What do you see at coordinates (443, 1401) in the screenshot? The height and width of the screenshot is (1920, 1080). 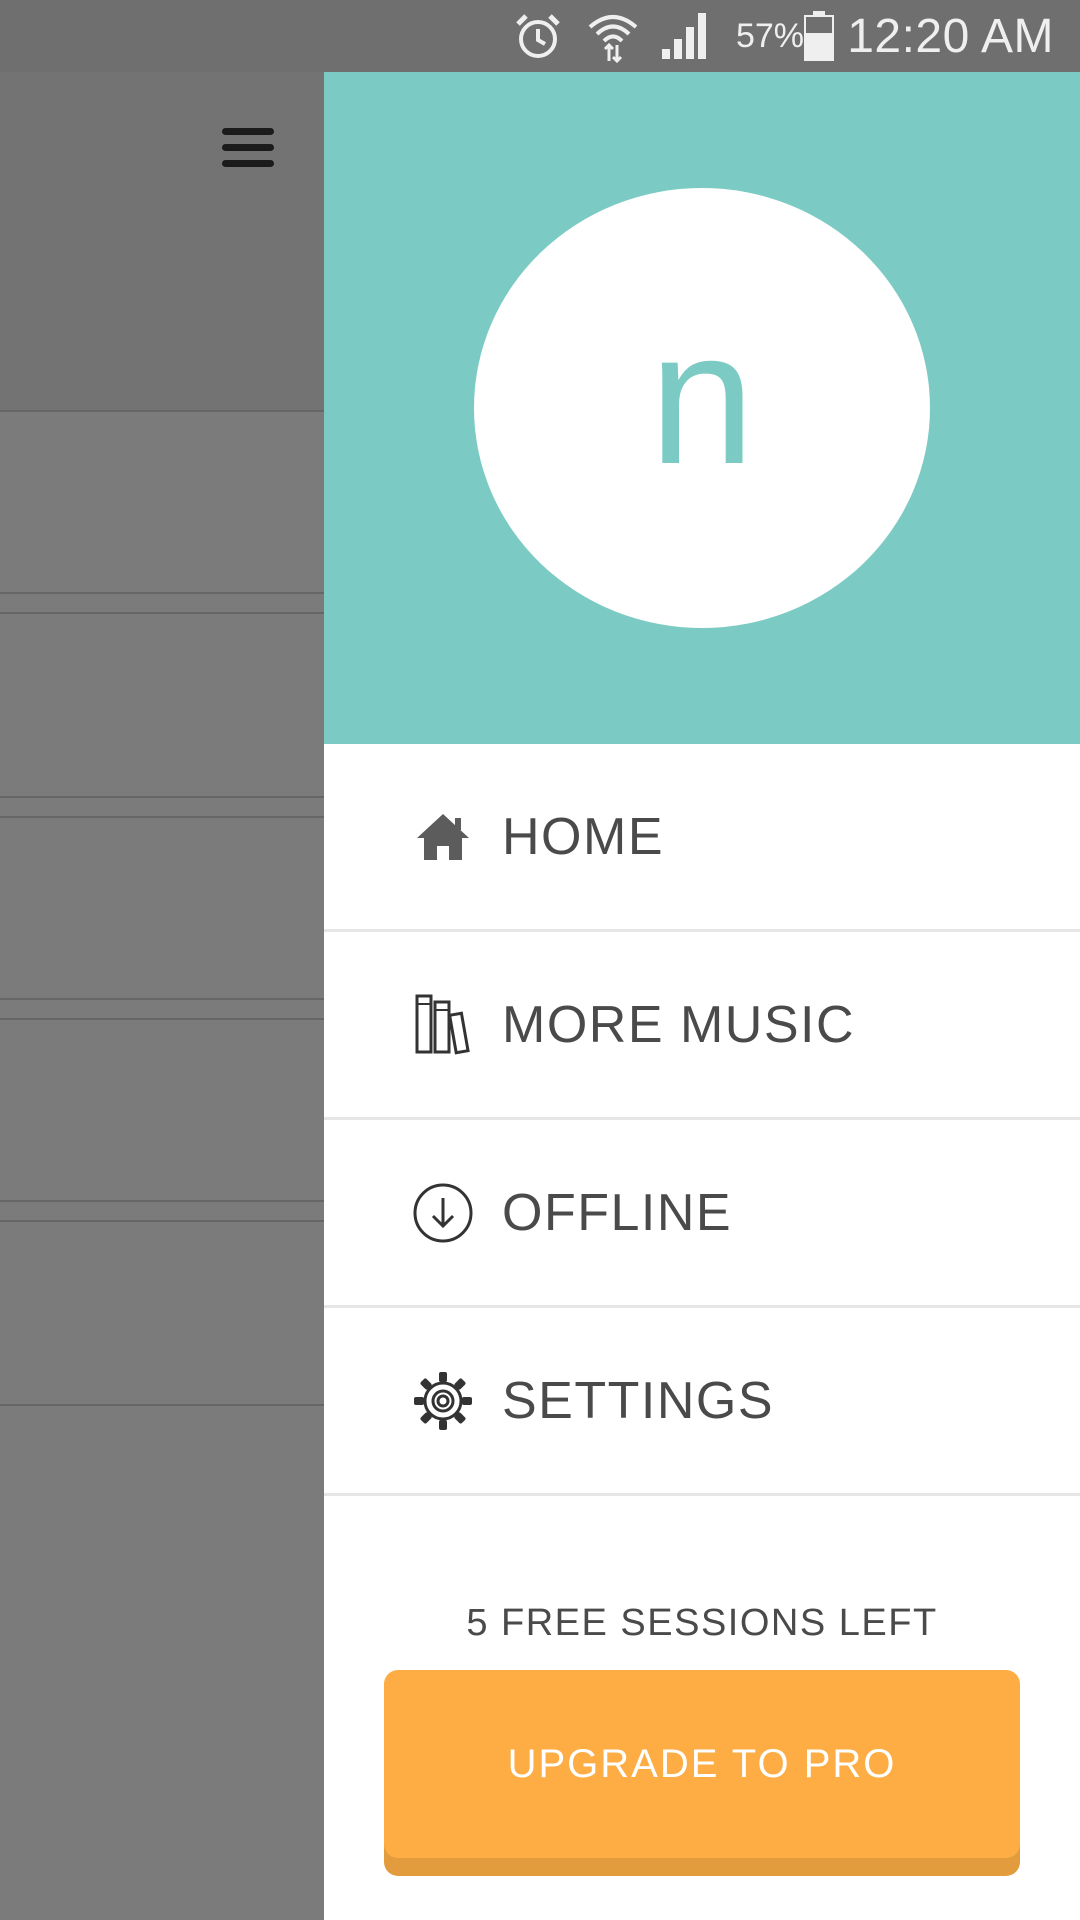 I see `gear-icon` at bounding box center [443, 1401].